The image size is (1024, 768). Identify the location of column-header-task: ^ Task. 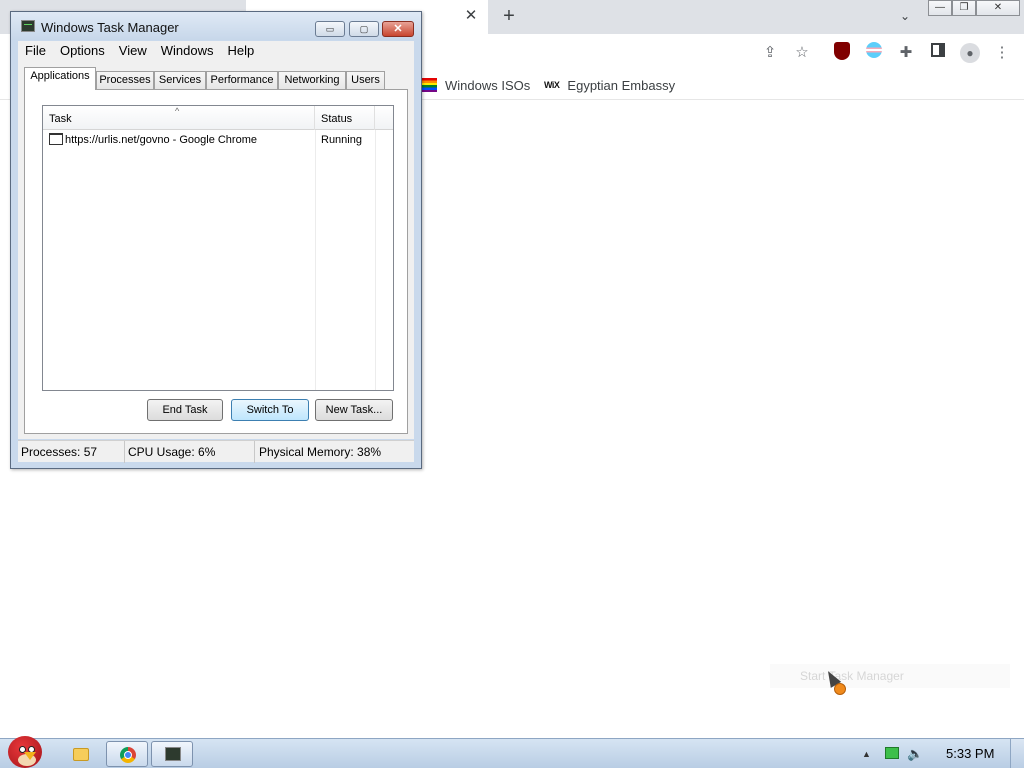
(179, 118).